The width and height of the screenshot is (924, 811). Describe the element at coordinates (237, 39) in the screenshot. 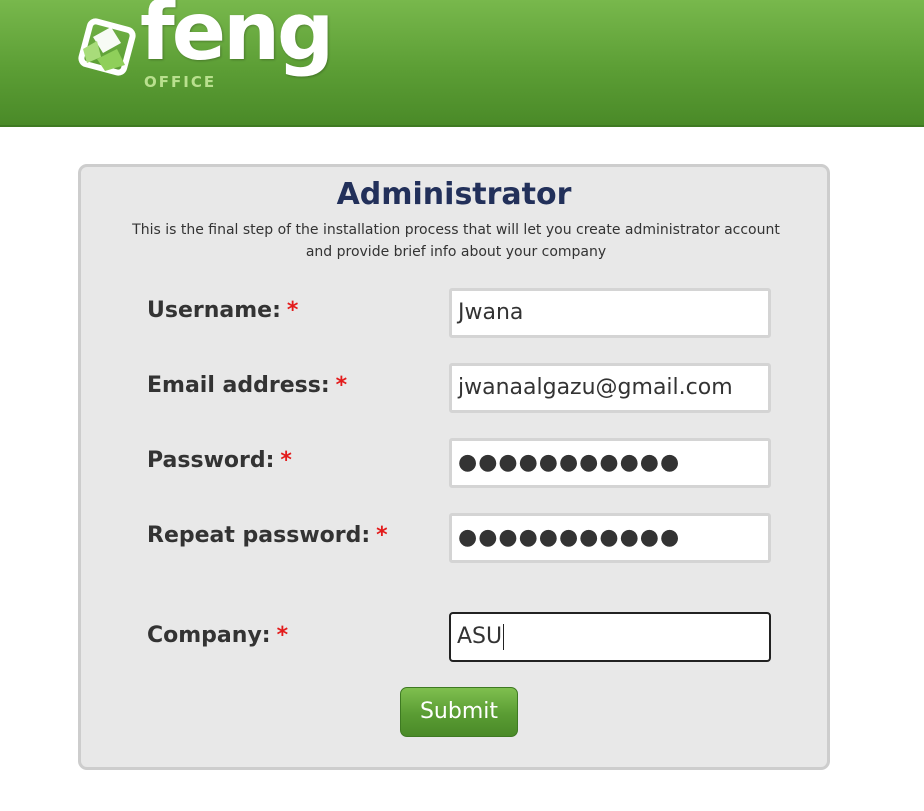

I see `logo-wordmark: feng` at that location.